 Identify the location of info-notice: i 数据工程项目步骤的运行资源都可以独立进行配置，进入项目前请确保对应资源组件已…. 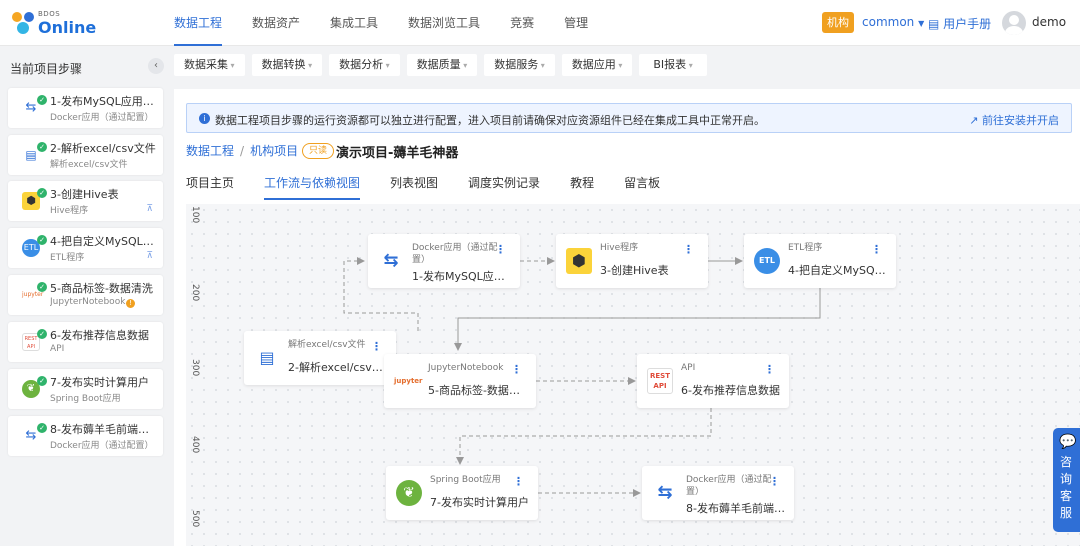
(629, 118).